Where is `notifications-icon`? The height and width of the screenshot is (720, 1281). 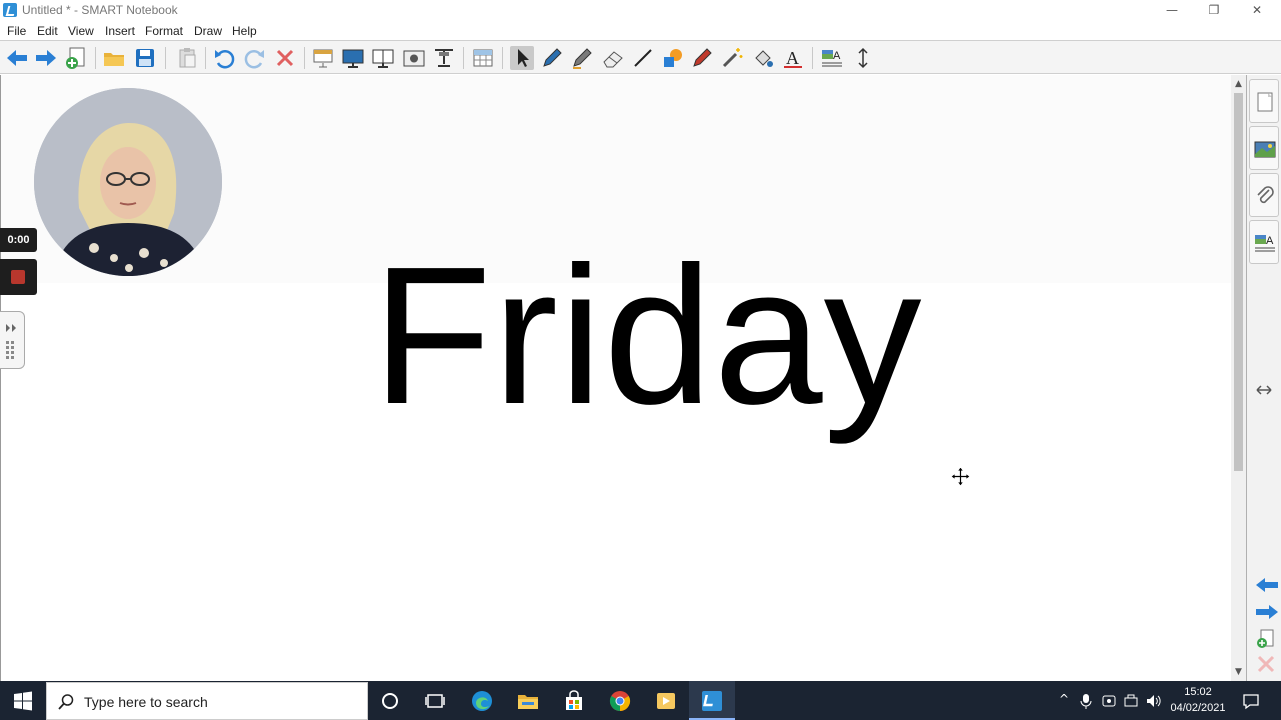 notifications-icon is located at coordinates (1251, 701).